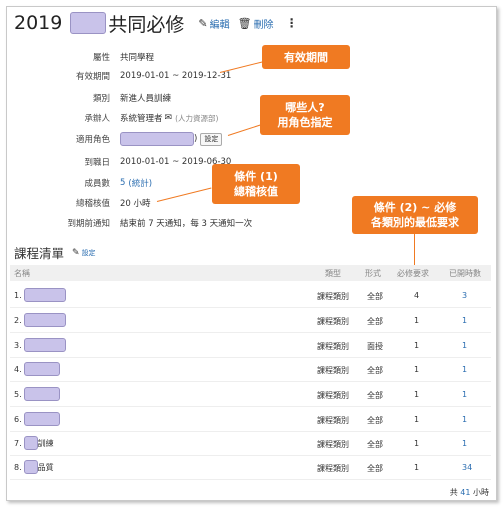  What do you see at coordinates (18, 295) in the screenshot?
I see `course-index: 1.` at bounding box center [18, 295].